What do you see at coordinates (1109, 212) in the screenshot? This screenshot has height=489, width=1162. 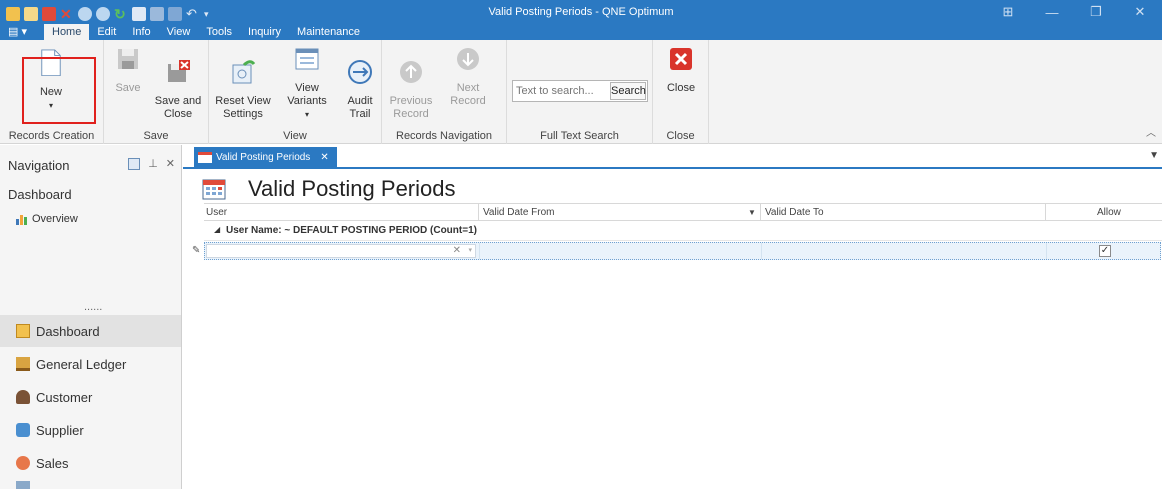 I see `column-header-allow: Allow` at bounding box center [1109, 212].